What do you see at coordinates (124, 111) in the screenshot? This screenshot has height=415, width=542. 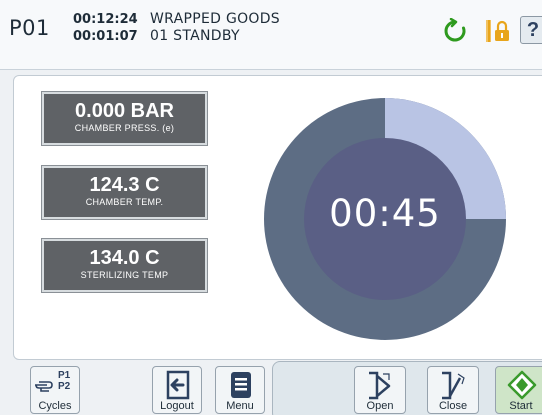 I see `chamber-pressure-value: 0.000 BAR` at bounding box center [124, 111].